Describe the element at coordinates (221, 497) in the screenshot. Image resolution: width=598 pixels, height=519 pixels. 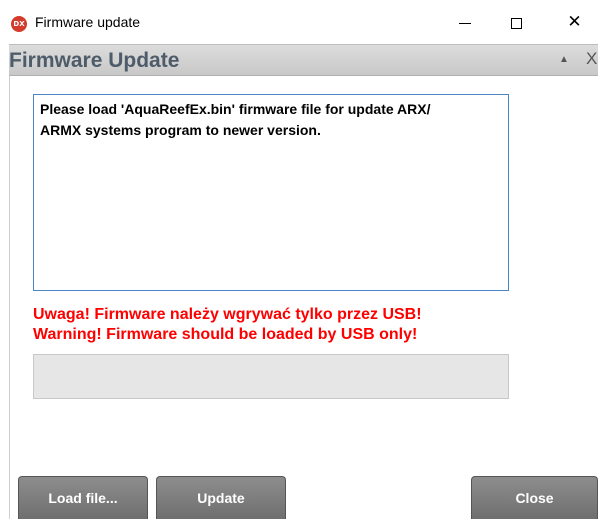
I see `update-button: Update` at that location.